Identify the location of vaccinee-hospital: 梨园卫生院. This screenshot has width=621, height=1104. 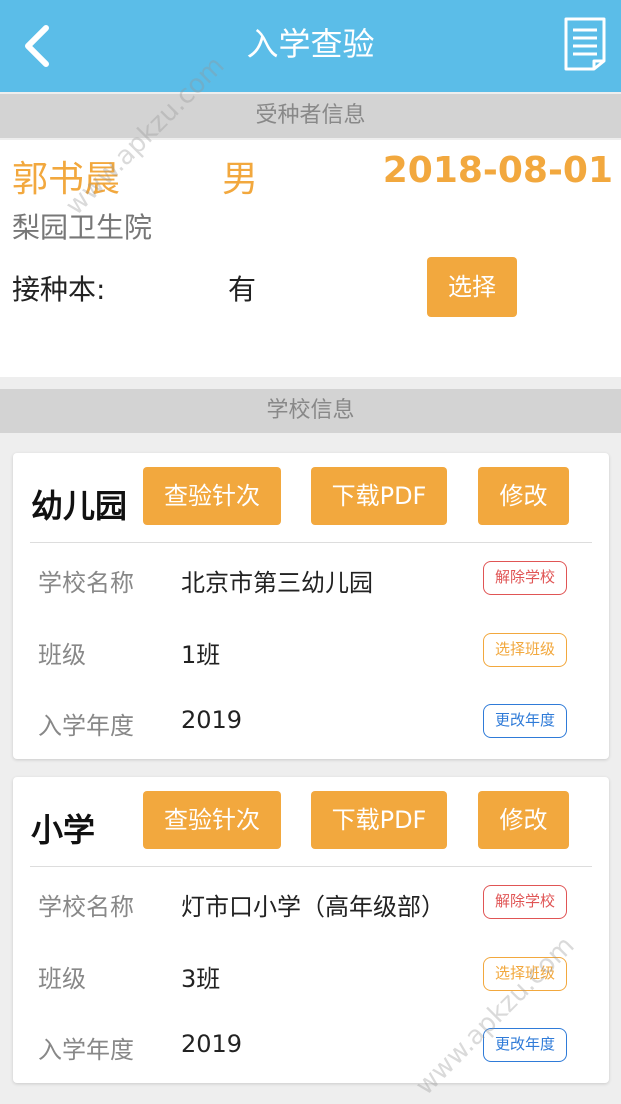
(82, 227).